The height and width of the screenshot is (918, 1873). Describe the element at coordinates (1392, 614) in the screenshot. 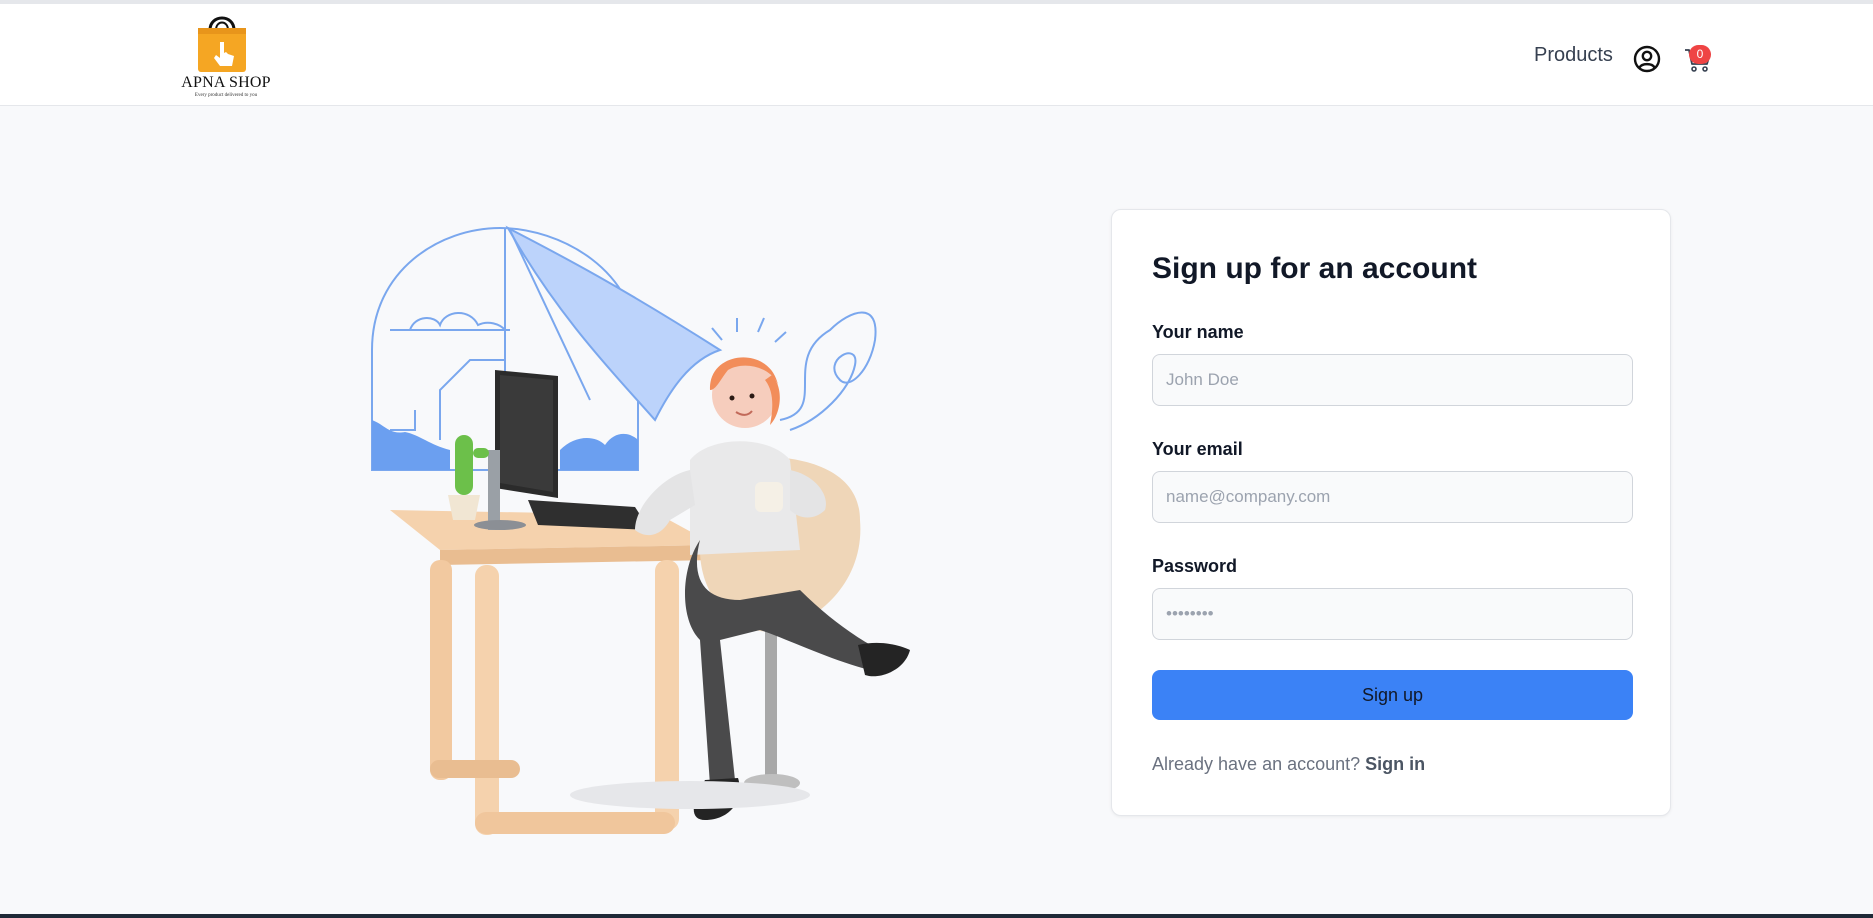

I see `password-input` at that location.